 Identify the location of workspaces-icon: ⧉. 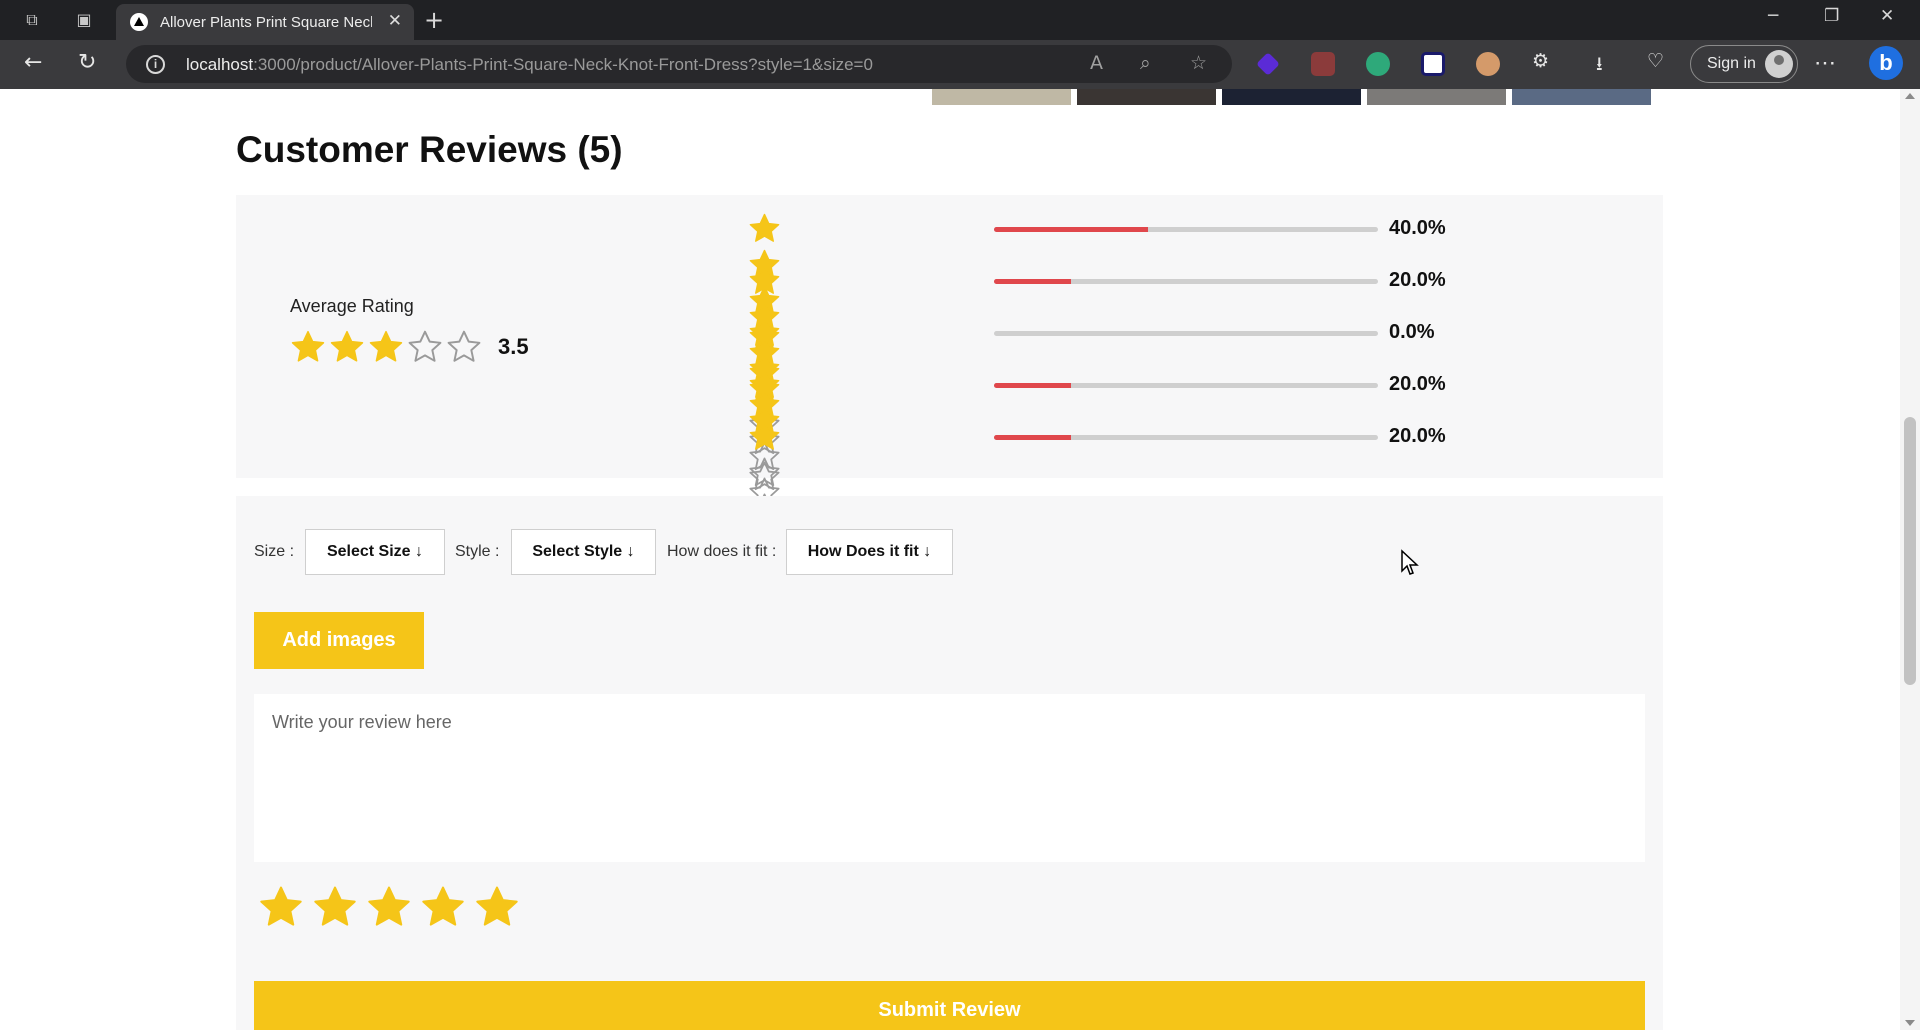
(32, 20).